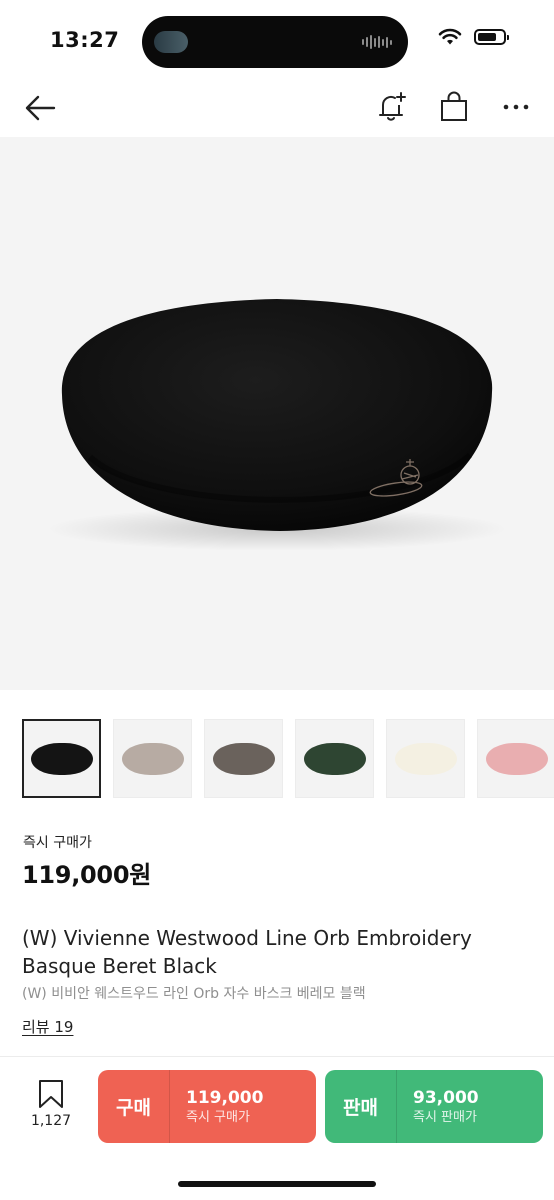 This screenshot has height=1200, width=554. I want to click on island-app-thumbnail, so click(171, 42).